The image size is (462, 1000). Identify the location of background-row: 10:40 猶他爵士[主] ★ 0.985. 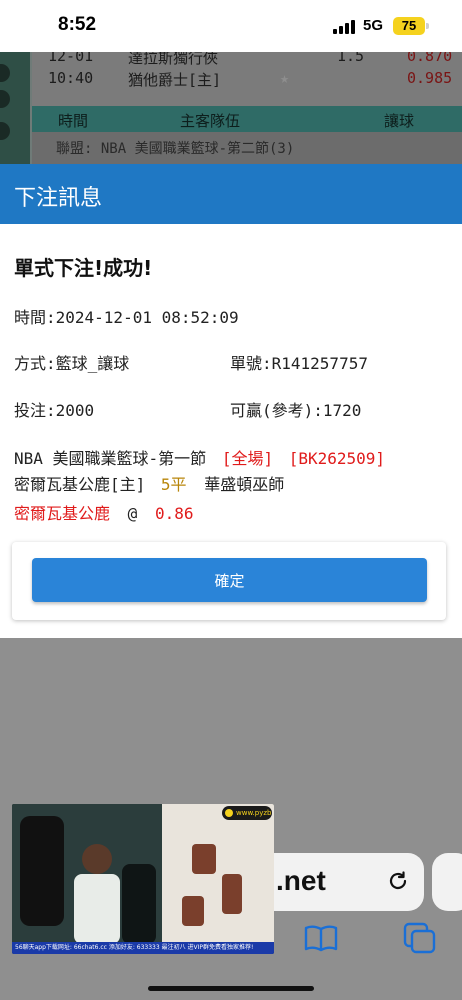
(250, 79).